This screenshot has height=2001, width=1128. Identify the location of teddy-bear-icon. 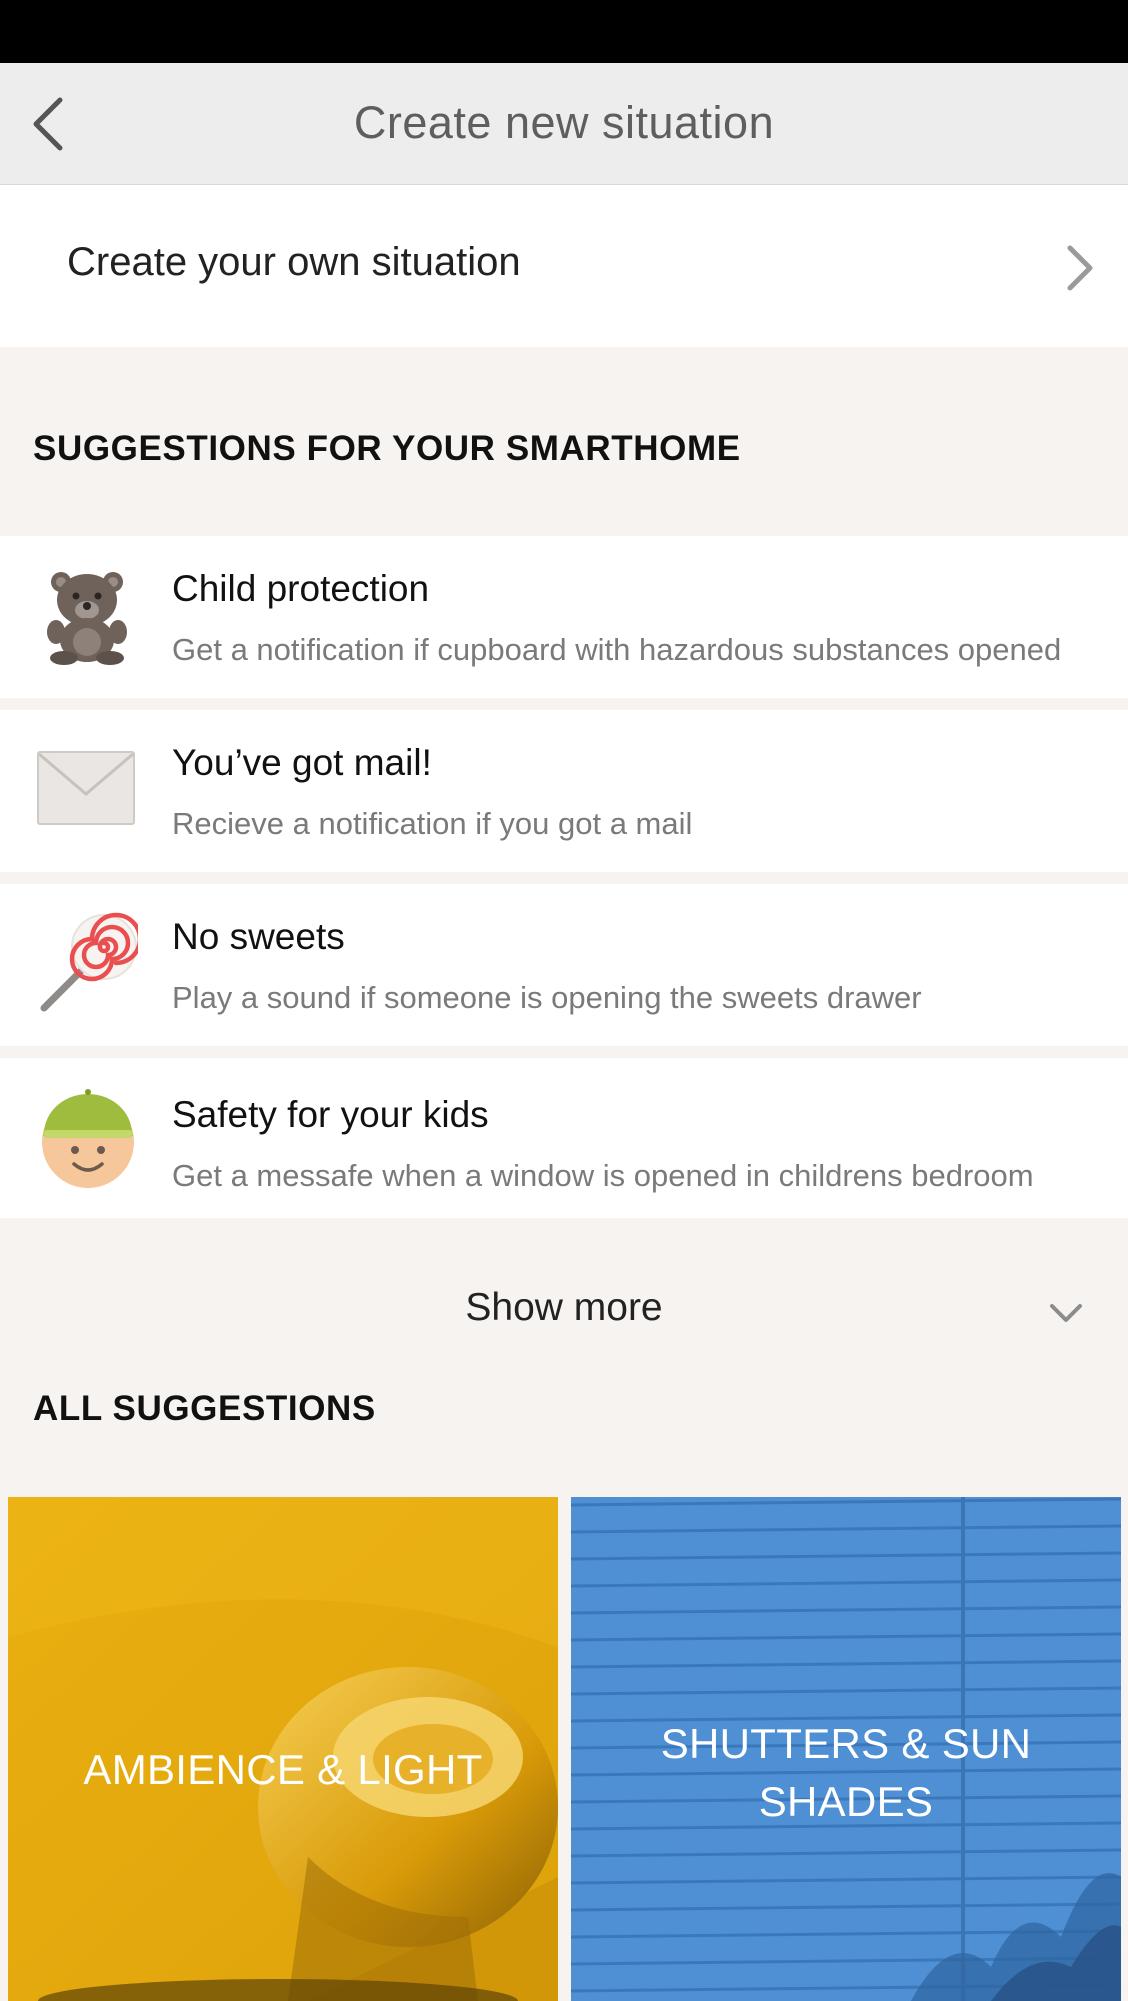
(87, 615).